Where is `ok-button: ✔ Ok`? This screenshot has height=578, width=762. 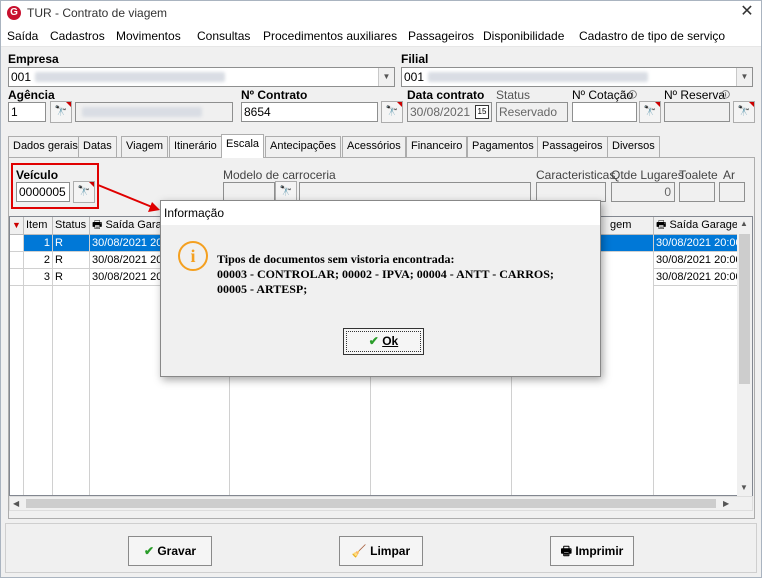
ok-button: ✔ Ok is located at coordinates (383, 341).